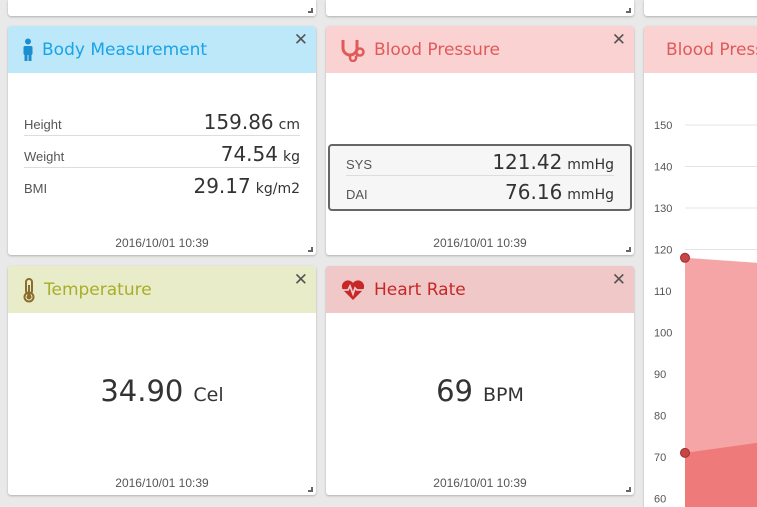 Image resolution: width=757 pixels, height=507 pixels. Describe the element at coordinates (480, 289) in the screenshot. I see `card-header: Heart Rate ✕` at that location.